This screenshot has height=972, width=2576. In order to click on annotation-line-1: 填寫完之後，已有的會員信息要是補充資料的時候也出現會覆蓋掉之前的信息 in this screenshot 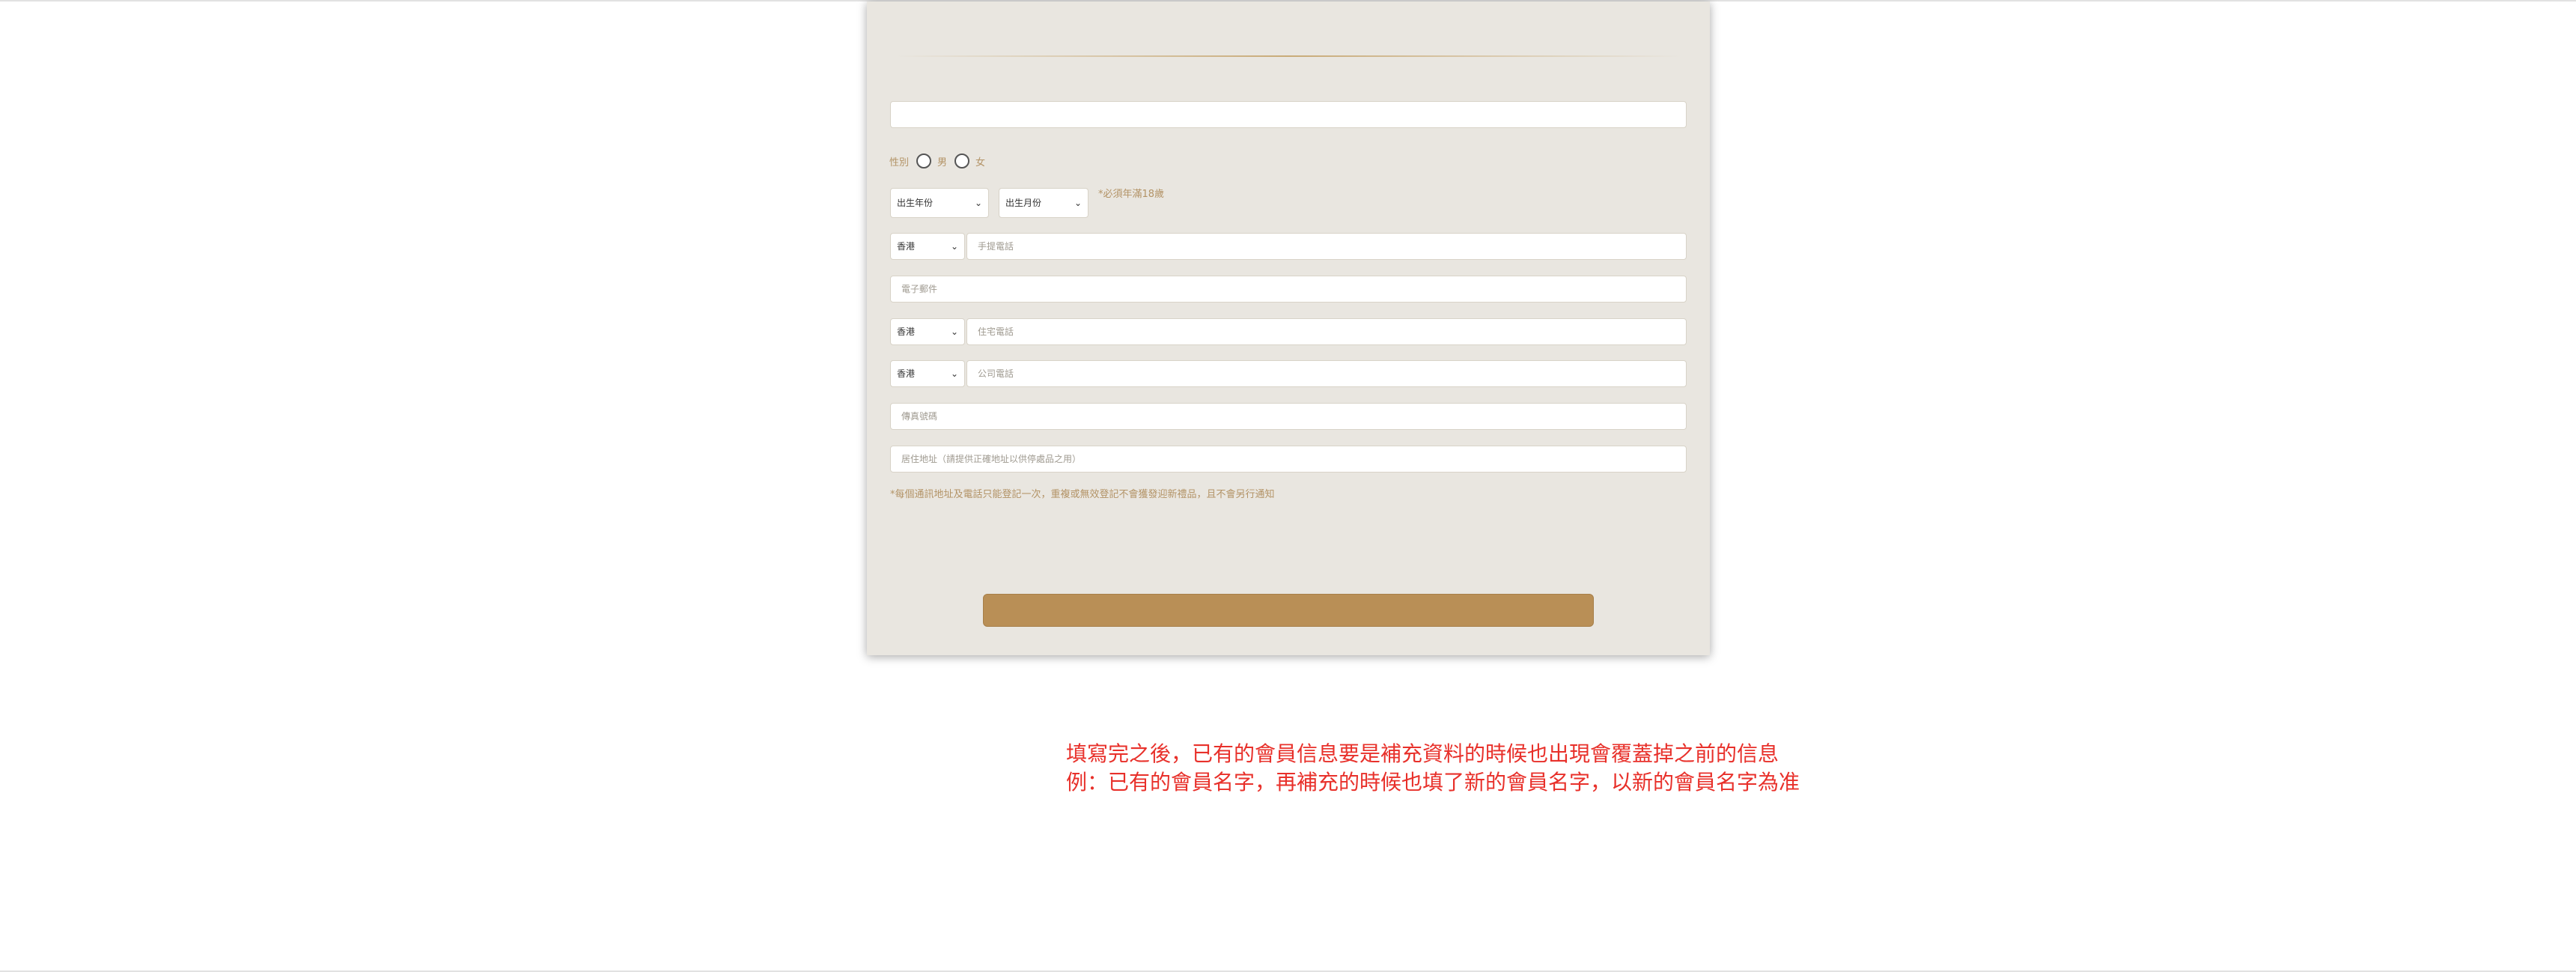, I will do `click(1422, 753)`.